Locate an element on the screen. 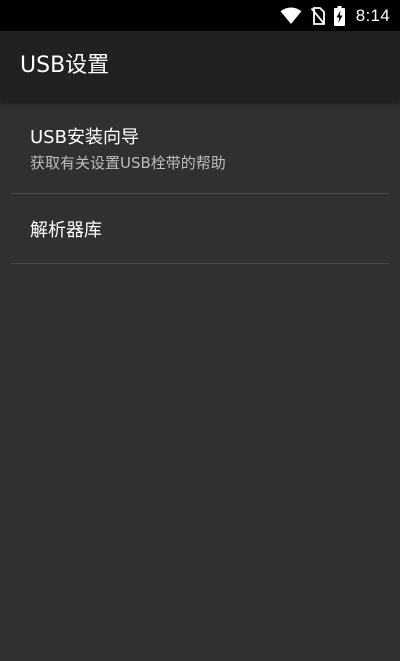 This screenshot has width=400, height=661. pref-title: USB安装向导 is located at coordinates (84, 137).